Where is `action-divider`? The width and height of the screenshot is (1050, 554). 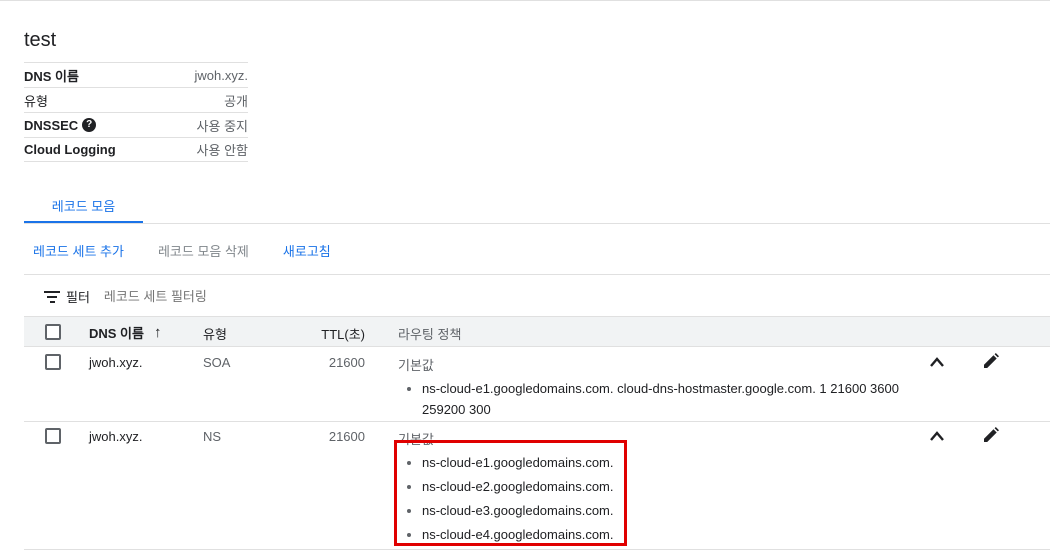
action-divider is located at coordinates (537, 274).